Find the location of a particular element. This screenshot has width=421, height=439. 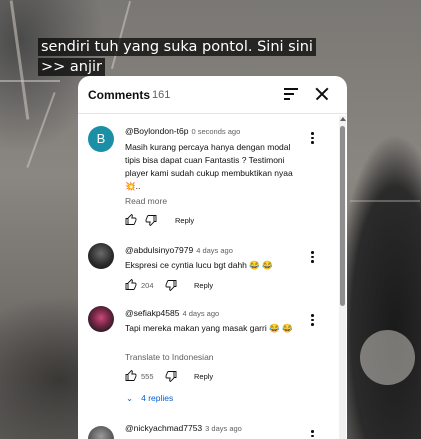

comment-author: @Boylondon-t6p 0 seconds ago is located at coordinates (182, 131).